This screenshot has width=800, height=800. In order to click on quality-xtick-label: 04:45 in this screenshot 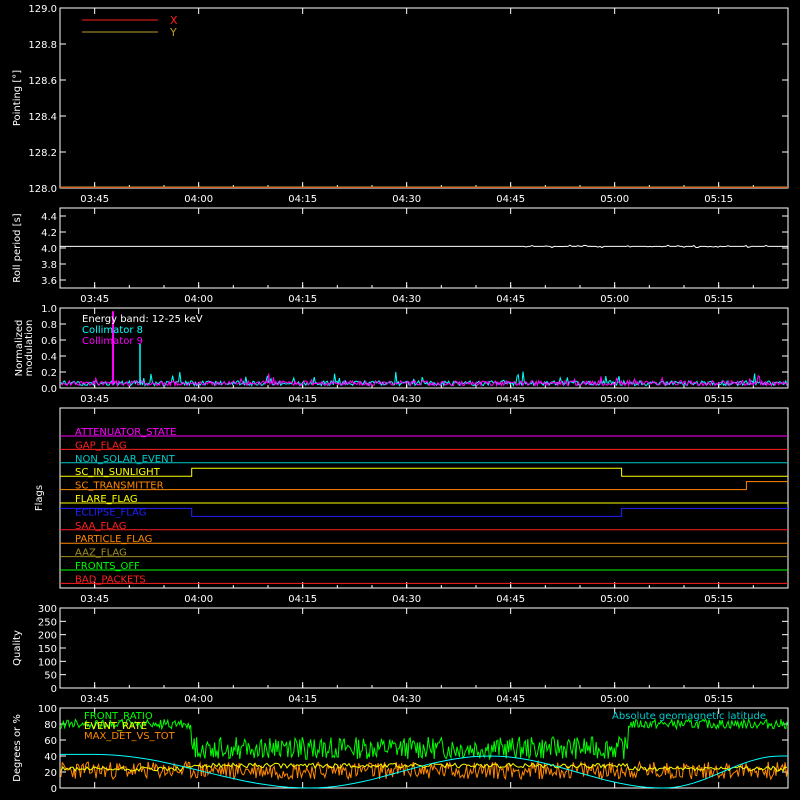, I will do `click(510, 699)`.